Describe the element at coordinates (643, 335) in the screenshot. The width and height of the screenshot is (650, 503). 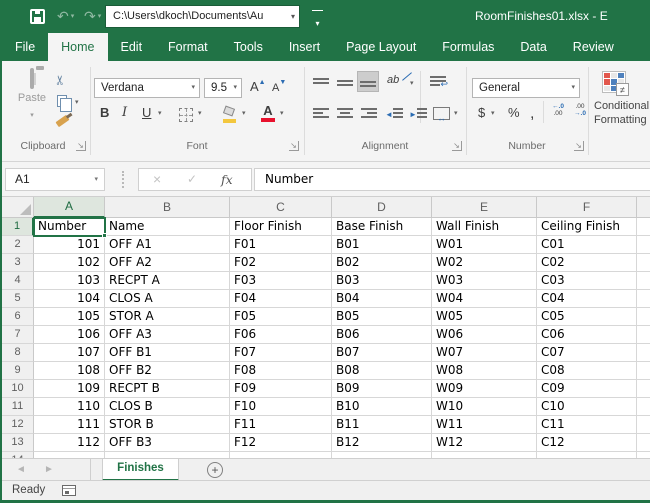
I see `cell-G7` at that location.